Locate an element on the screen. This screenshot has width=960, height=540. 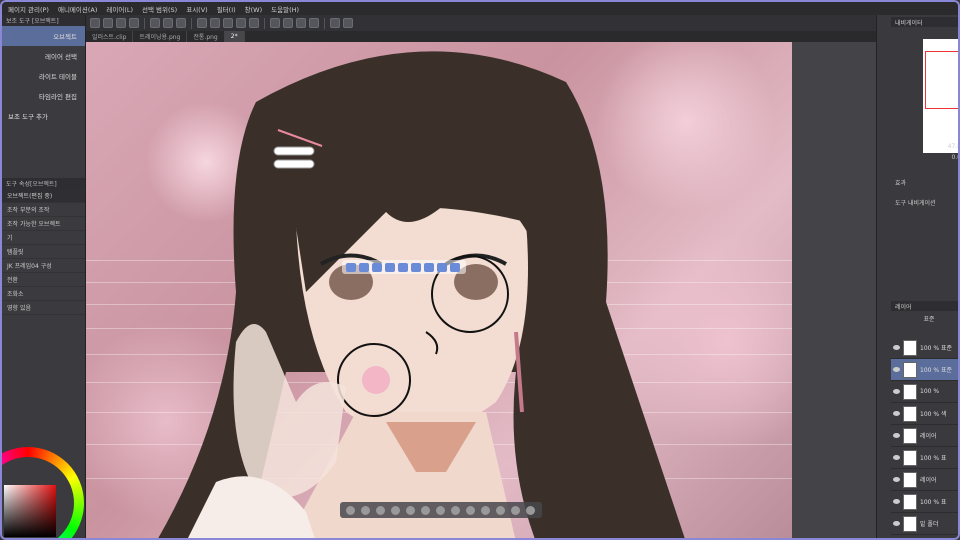
layer-row: 100 % is located at coordinates (924, 392).